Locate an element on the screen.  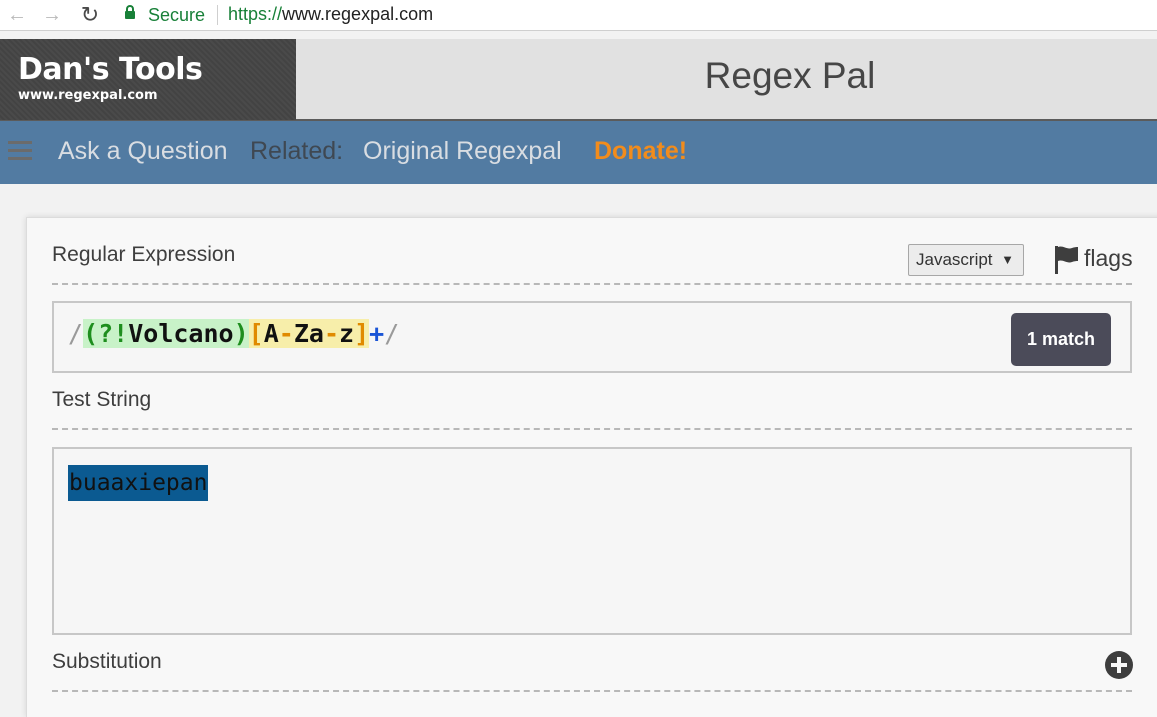
substitution-label: Substitution is located at coordinates (107, 661).